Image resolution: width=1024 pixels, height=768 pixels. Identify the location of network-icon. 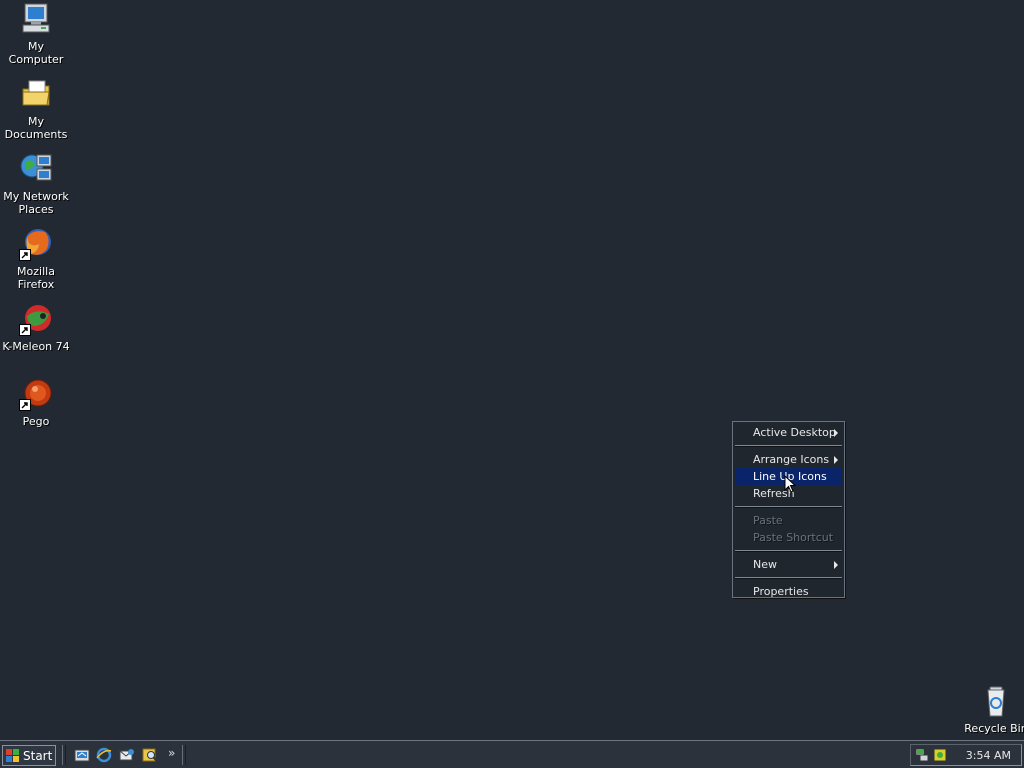
(36, 169).